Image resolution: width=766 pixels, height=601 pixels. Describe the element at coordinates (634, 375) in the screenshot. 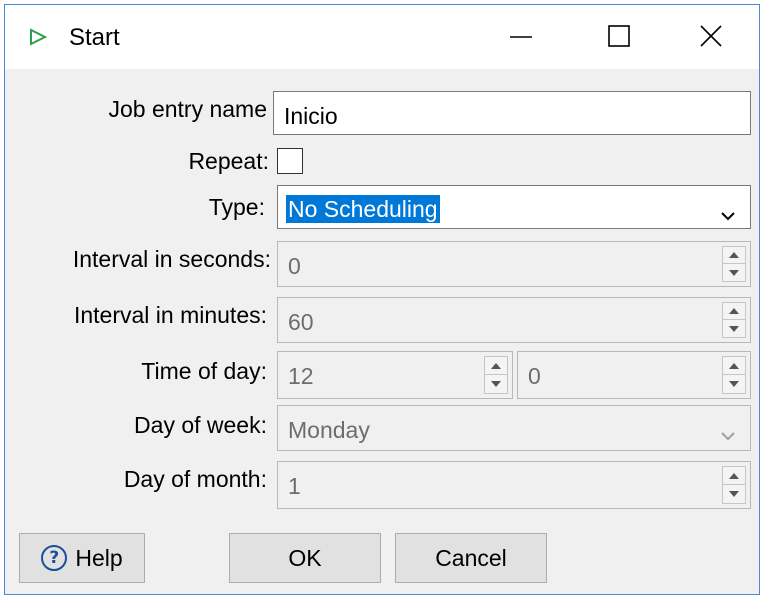

I see `time-of-day-minute-input: 0` at that location.